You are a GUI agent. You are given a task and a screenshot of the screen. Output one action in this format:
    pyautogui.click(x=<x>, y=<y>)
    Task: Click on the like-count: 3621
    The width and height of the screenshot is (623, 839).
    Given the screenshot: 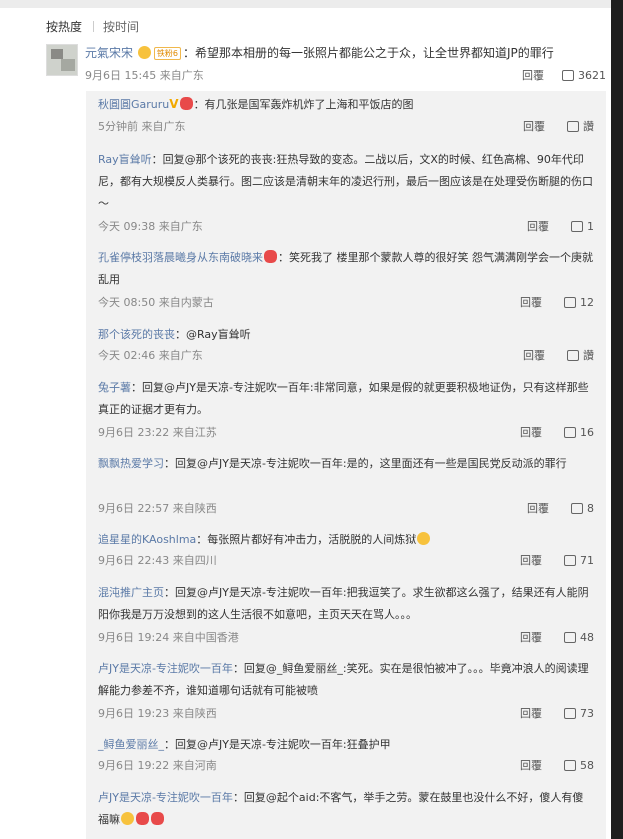 What is the action you would take?
    pyautogui.click(x=592, y=75)
    